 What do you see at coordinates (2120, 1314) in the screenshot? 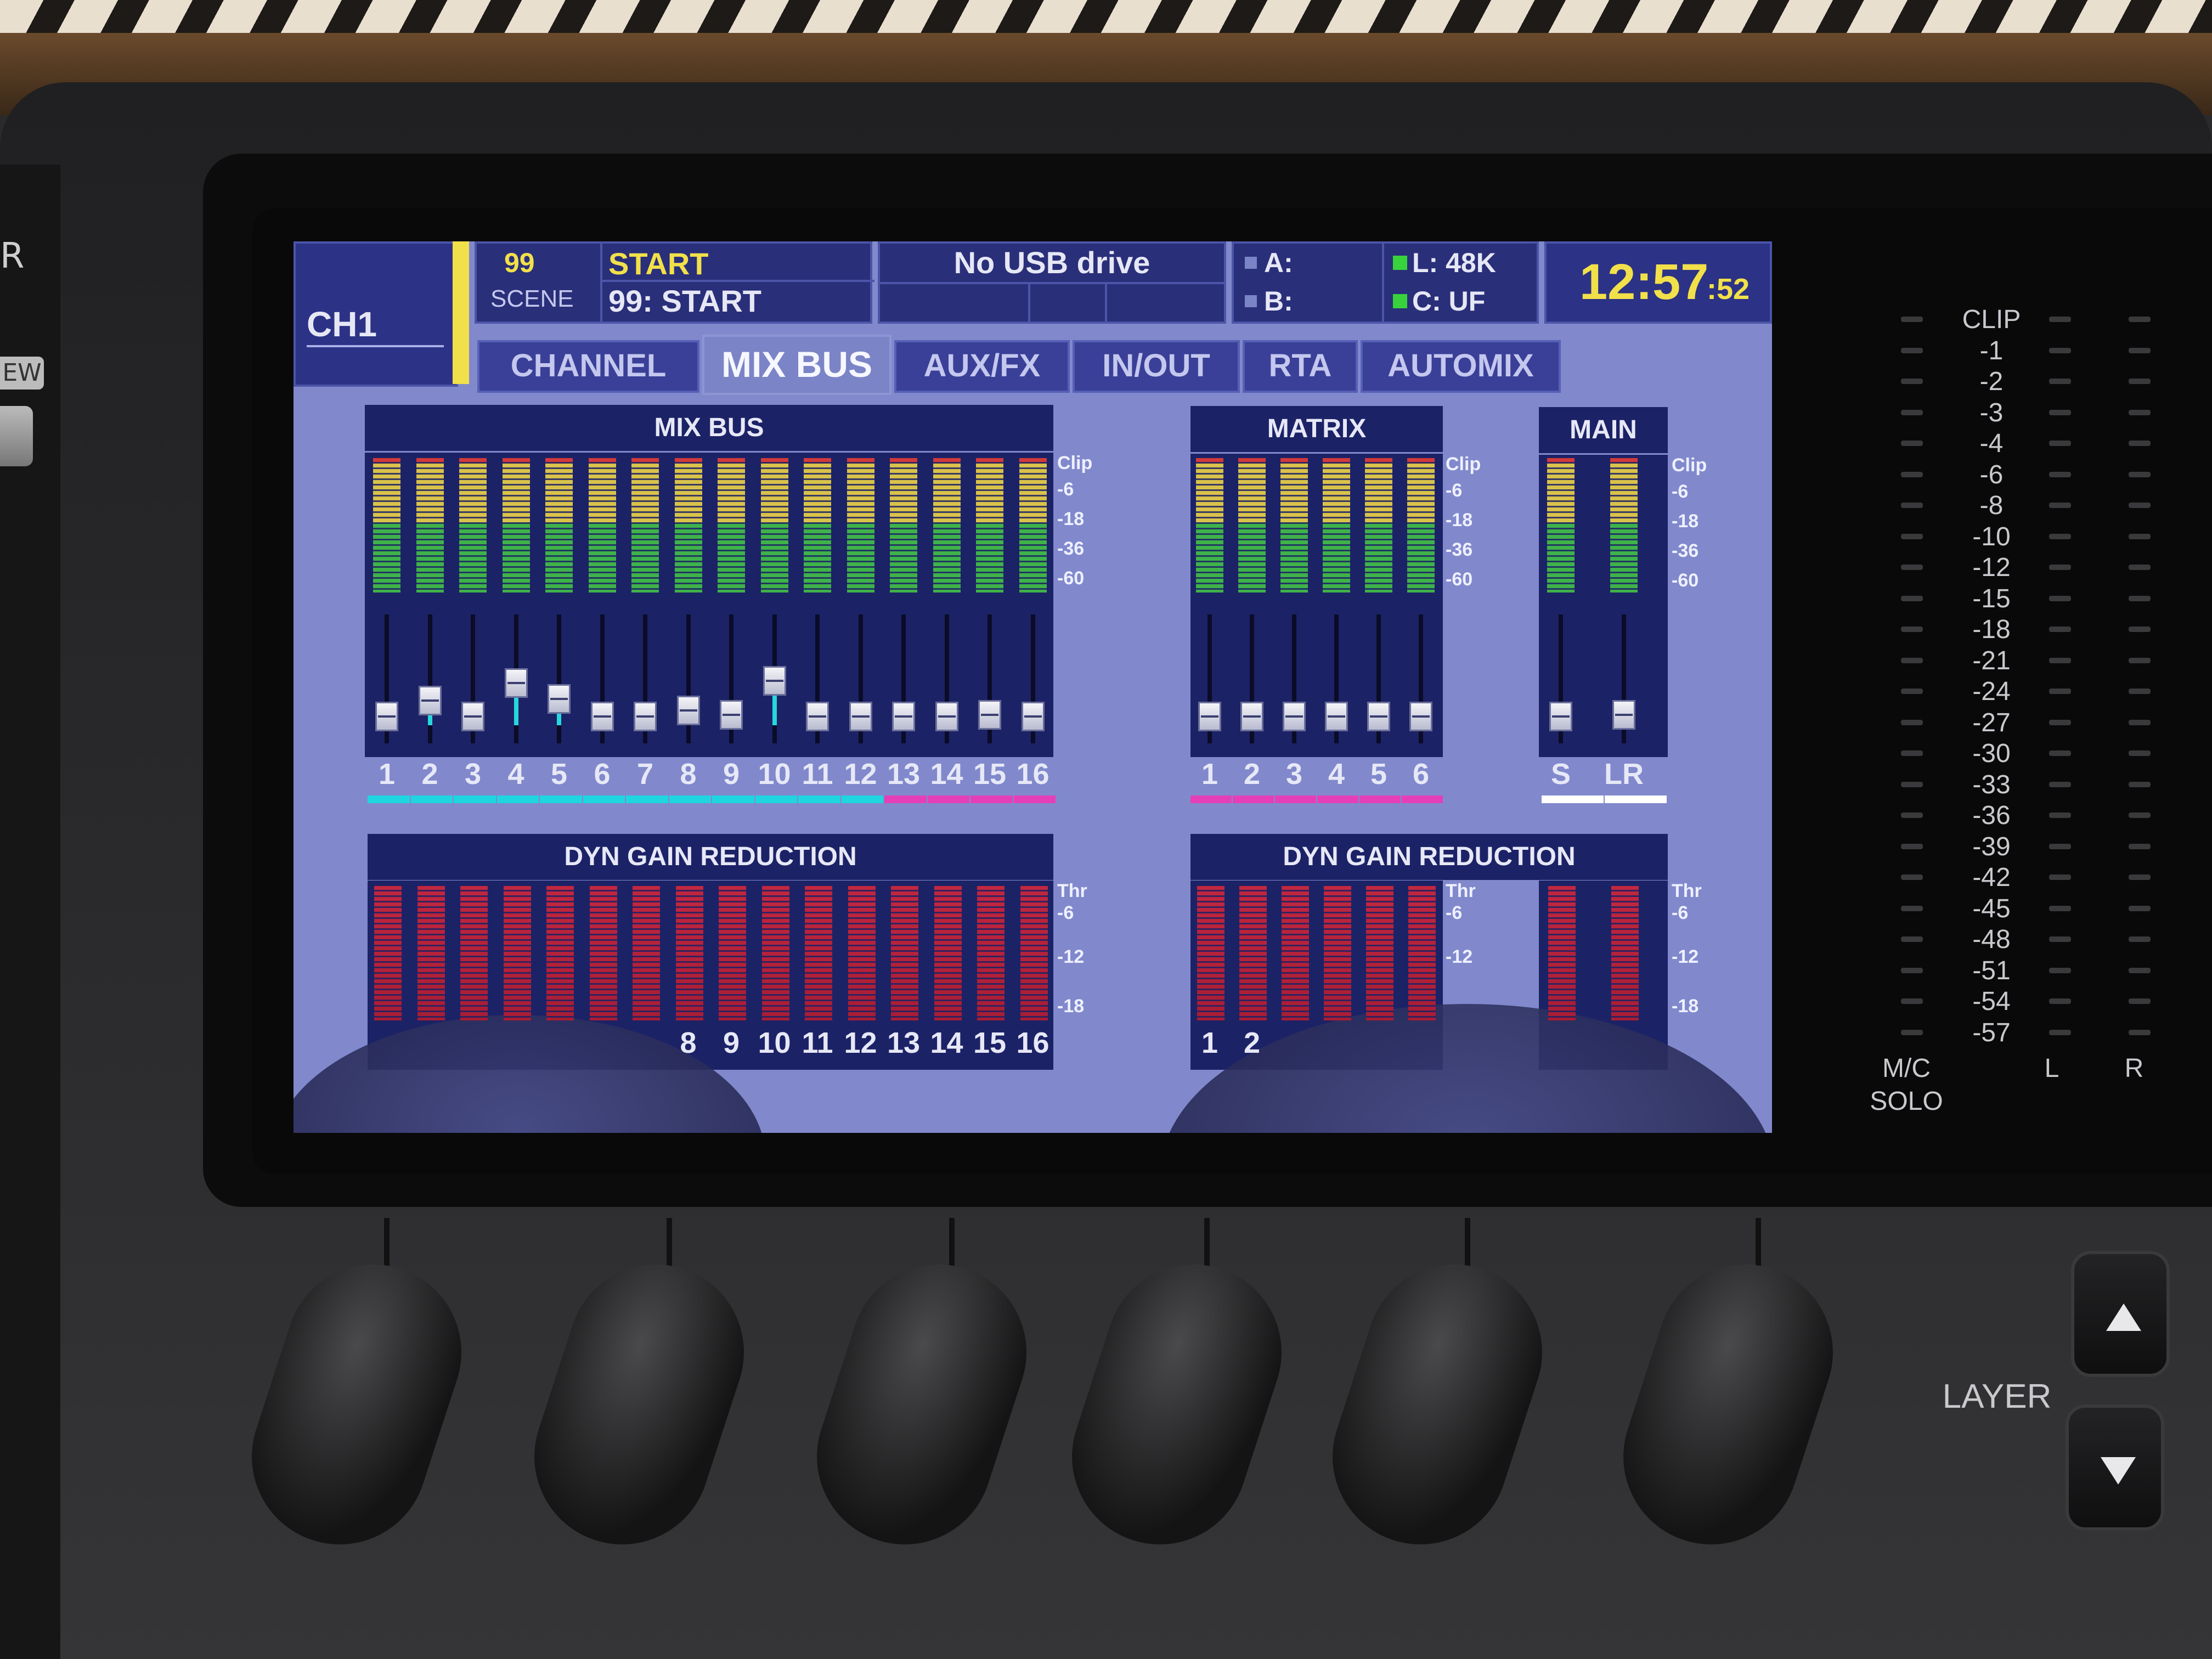
I see `layer-up-button` at bounding box center [2120, 1314].